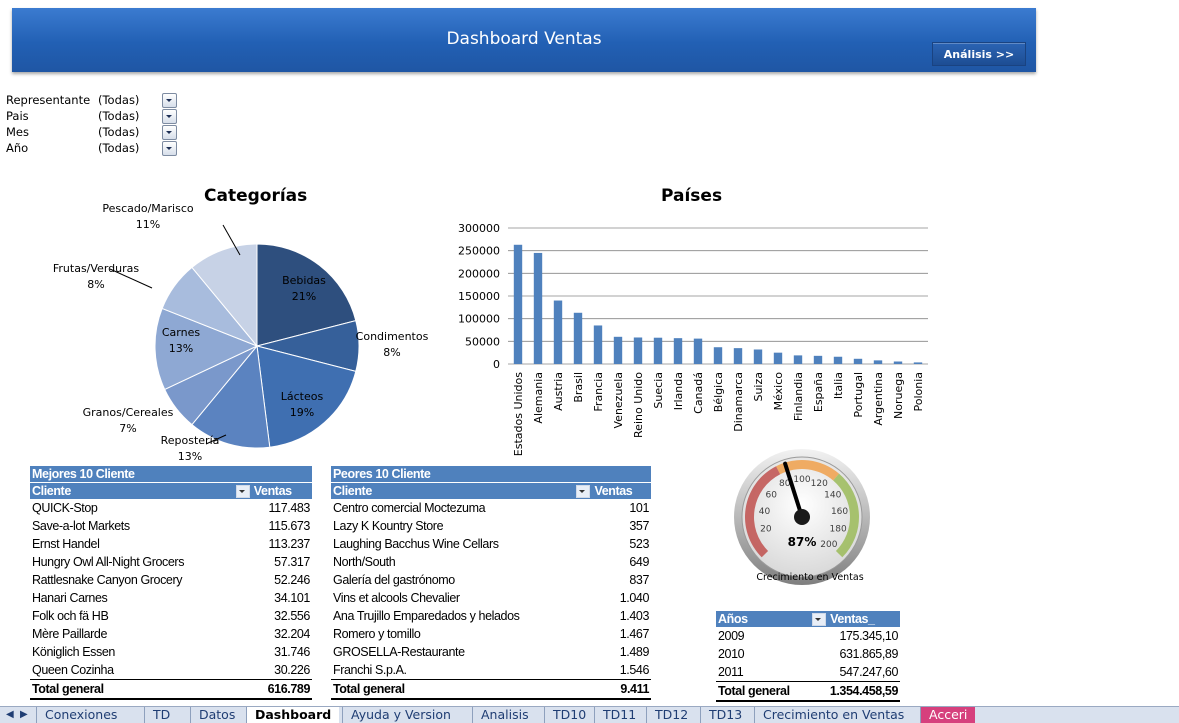  I want to click on sheet-tab: TD11, so click(619, 715).